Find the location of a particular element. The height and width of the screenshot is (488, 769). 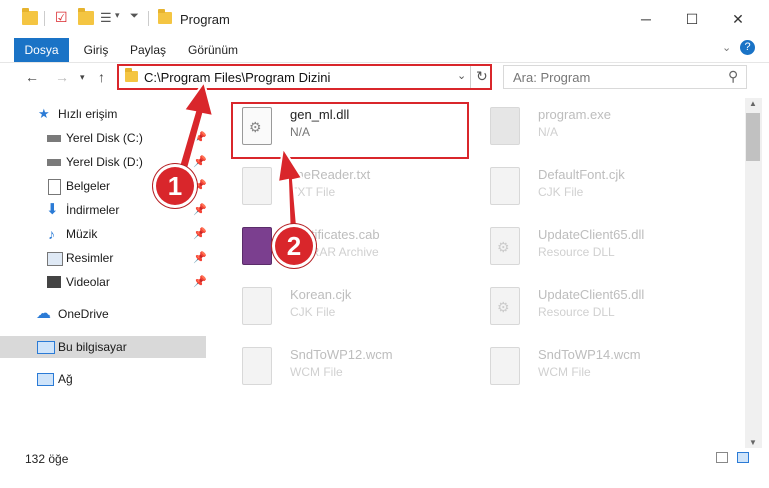

large-icons-view-icon is located at coordinates (743, 457).